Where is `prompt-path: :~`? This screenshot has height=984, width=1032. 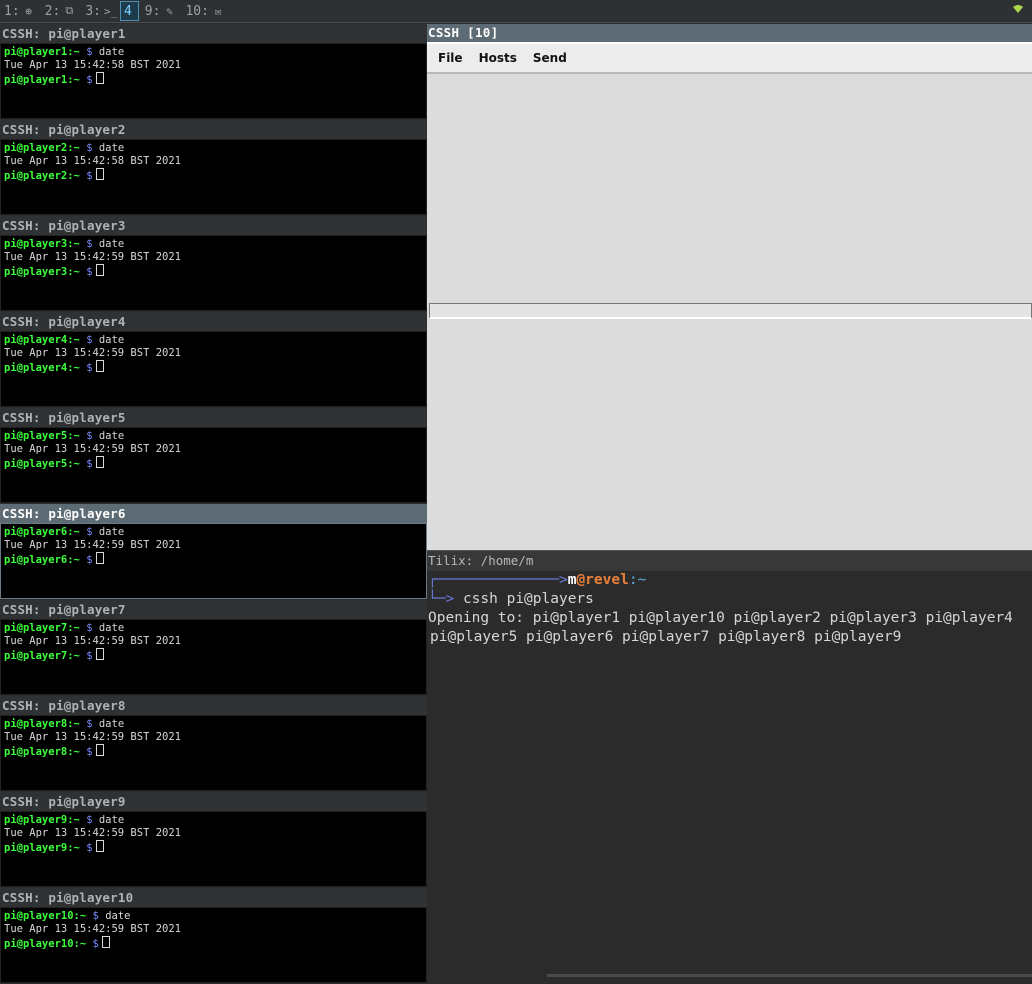
prompt-path: :~ is located at coordinates (637, 580).